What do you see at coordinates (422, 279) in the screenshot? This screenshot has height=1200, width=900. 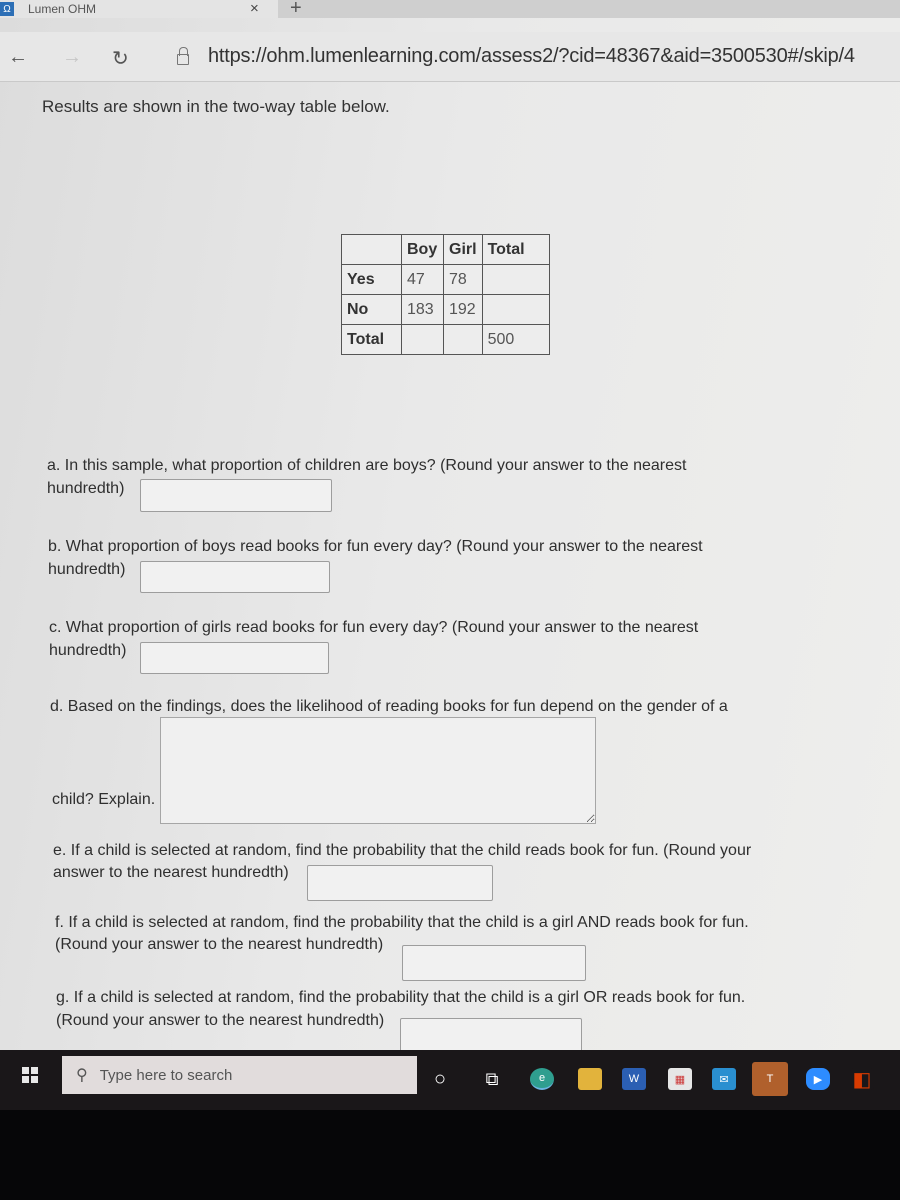 I see `table-cell: 47` at bounding box center [422, 279].